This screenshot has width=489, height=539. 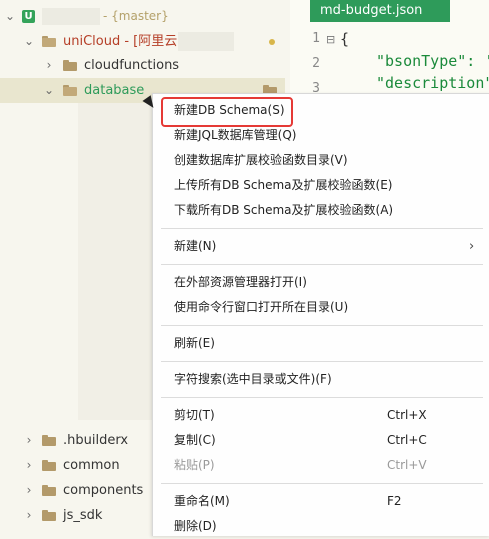 I want to click on tree-row-js-sdk: › js_sdk, so click(x=76, y=515).